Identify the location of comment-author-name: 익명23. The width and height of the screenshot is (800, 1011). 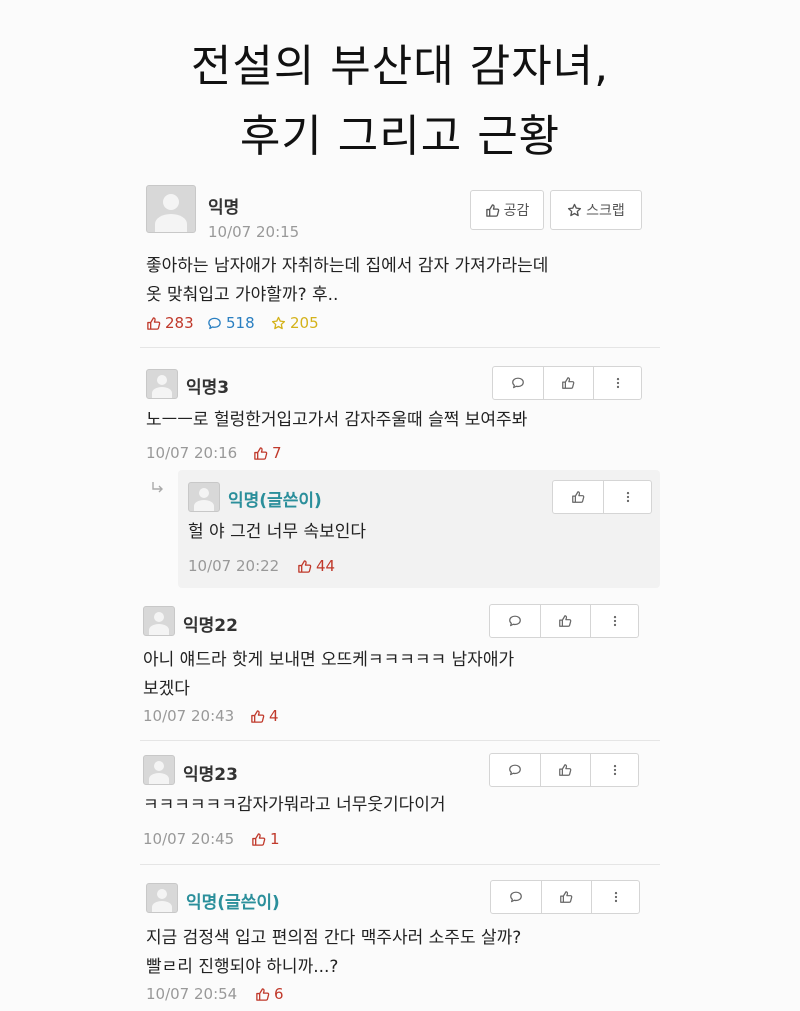
(210, 775).